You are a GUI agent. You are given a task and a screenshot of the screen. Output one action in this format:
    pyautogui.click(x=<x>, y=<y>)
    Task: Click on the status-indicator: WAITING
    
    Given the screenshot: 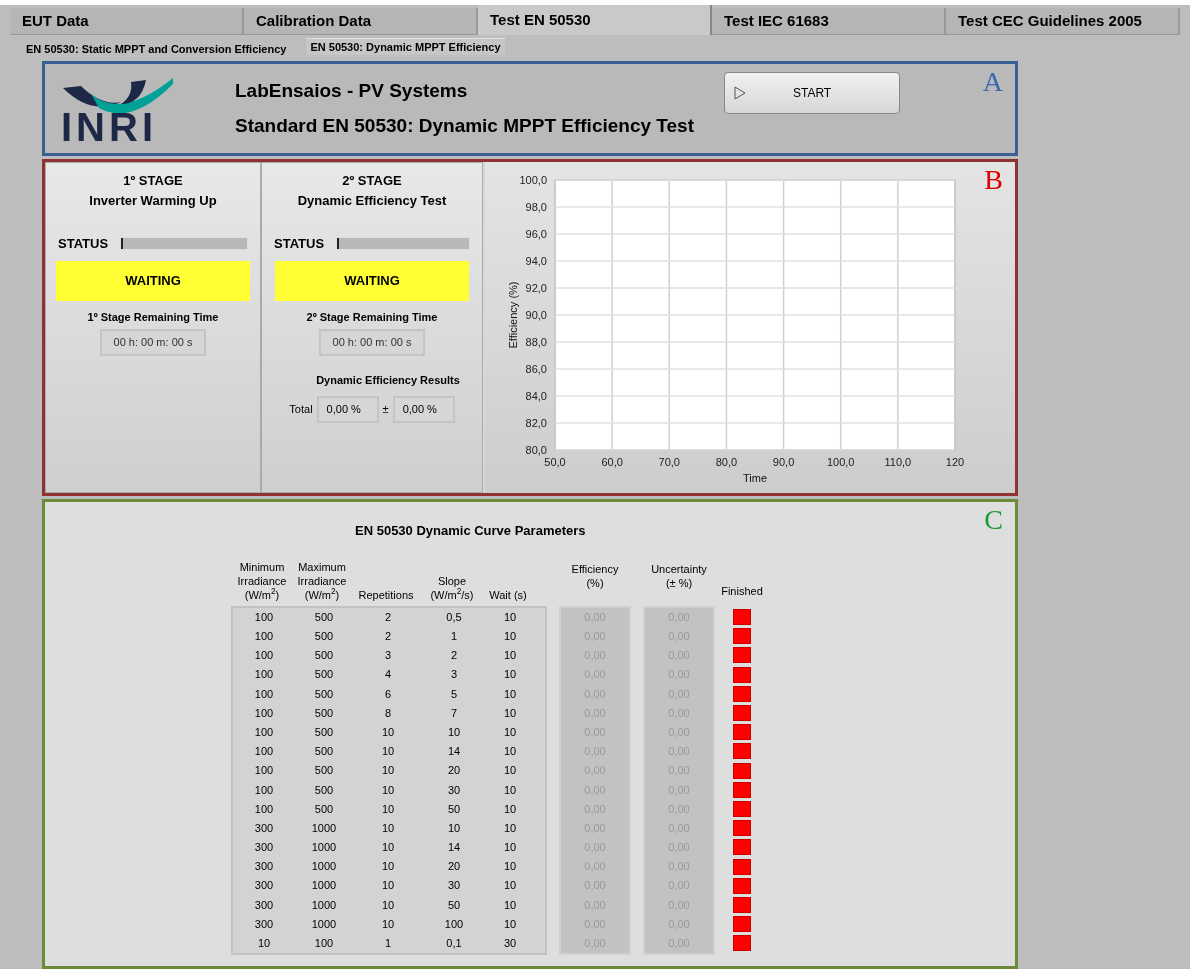 What is the action you would take?
    pyautogui.click(x=372, y=280)
    